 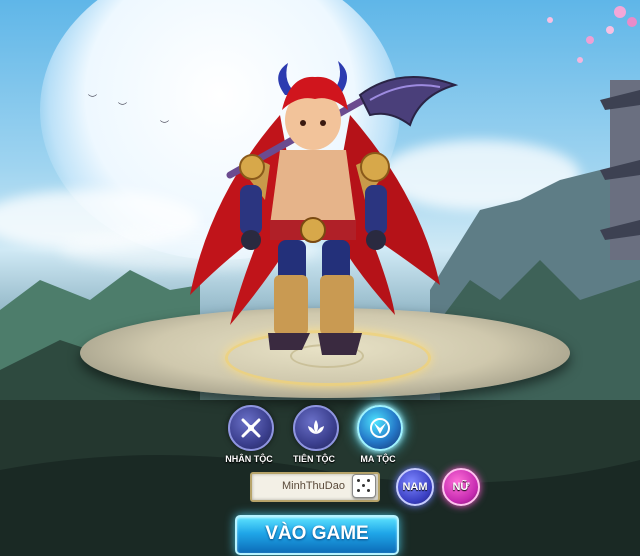 I want to click on pagoda-tower, so click(x=620, y=170).